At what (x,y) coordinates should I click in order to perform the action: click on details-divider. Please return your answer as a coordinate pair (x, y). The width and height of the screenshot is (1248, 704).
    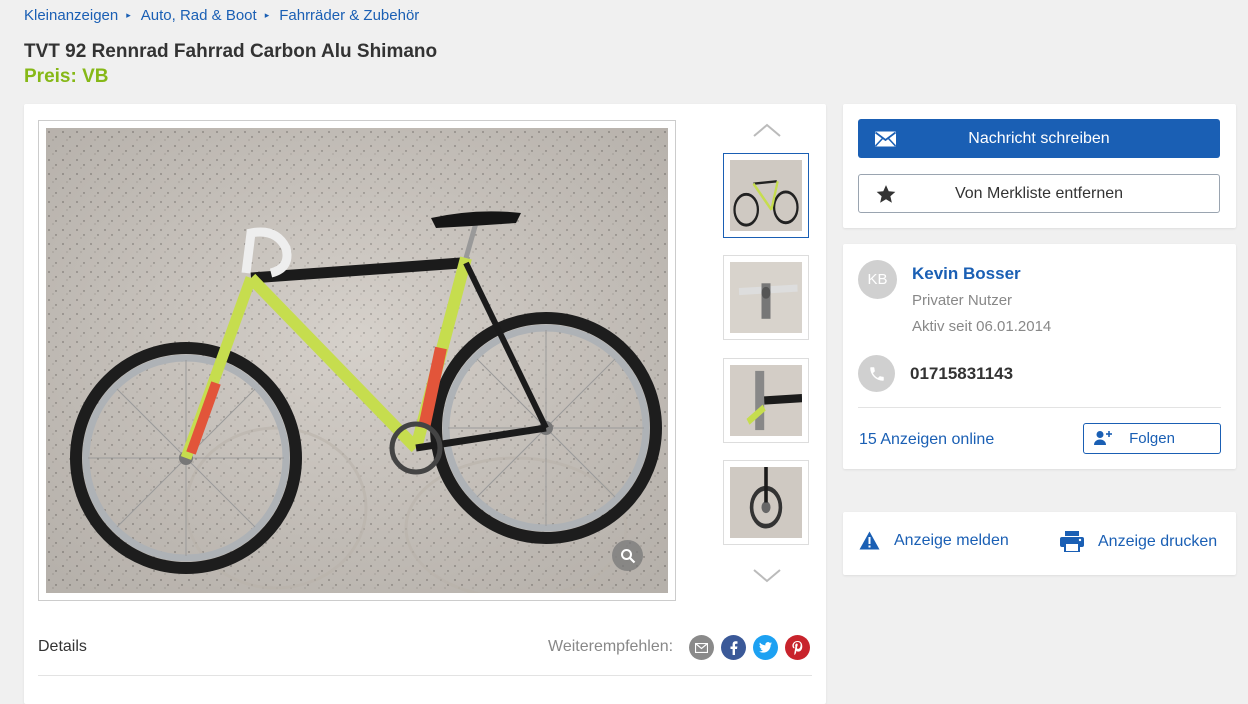
    Looking at the image, I should click on (425, 675).